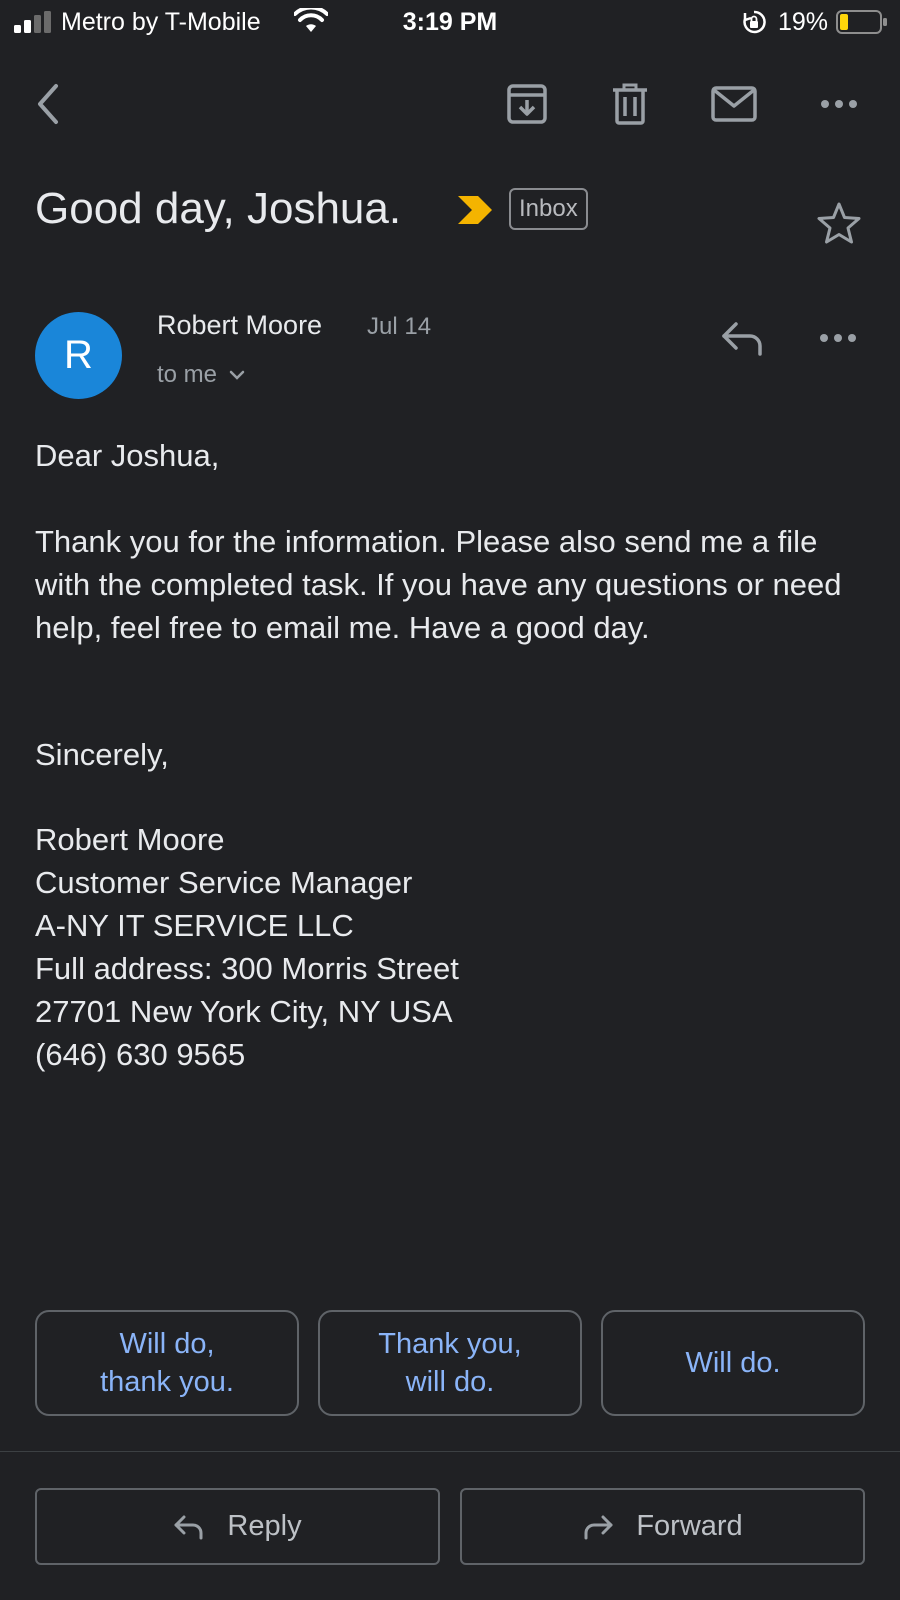 This screenshot has width=900, height=1600. Describe the element at coordinates (224, 882) in the screenshot. I see `signature-line: Customer Service Manager` at that location.